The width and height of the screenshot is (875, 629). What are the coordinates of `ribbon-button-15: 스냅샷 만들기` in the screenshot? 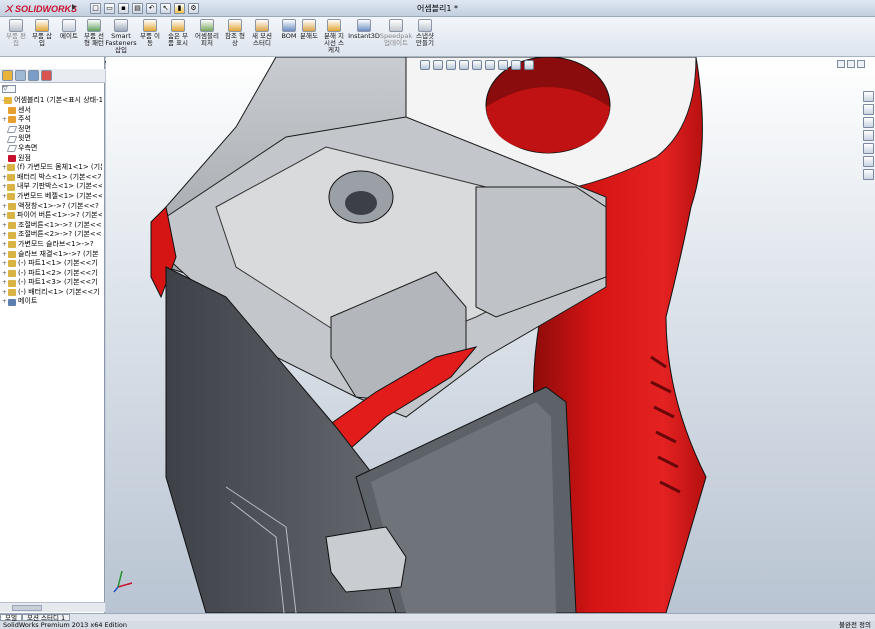 It's located at (425, 33).